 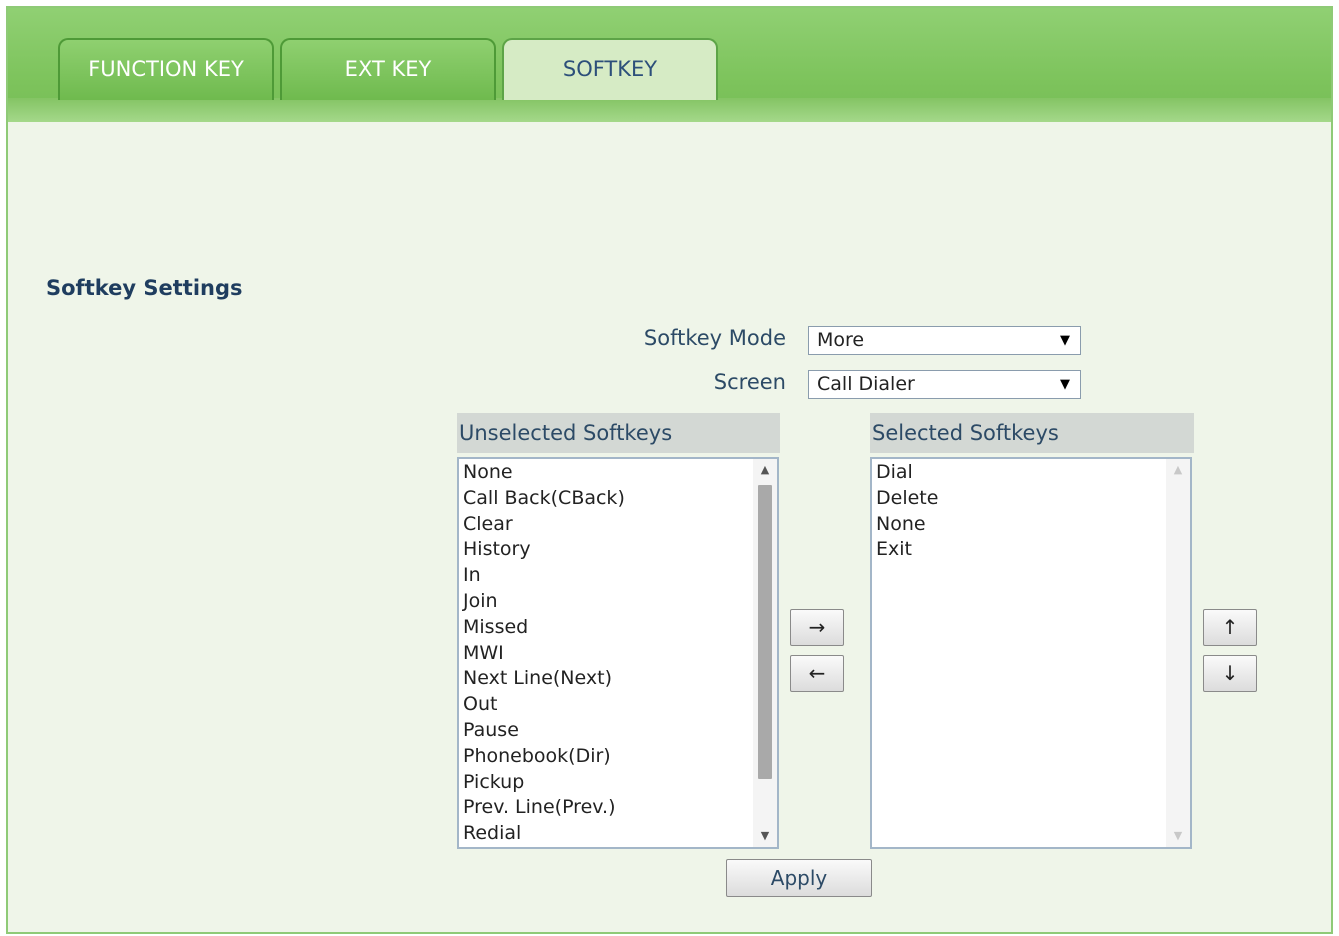 What do you see at coordinates (544, 757) in the screenshot?
I see `unselected-softkey-option: Phonebook(Dir)` at bounding box center [544, 757].